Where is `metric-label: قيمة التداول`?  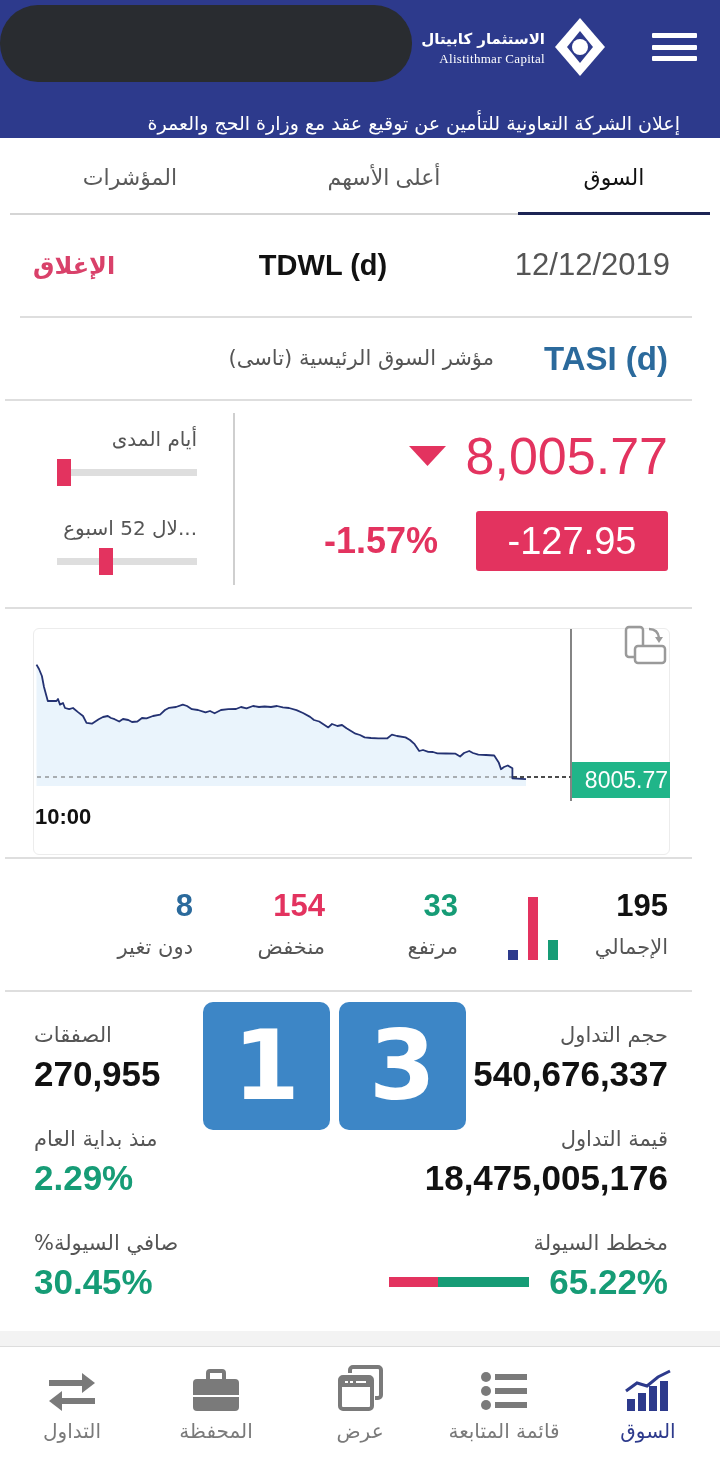
metric-label: قيمة التداول is located at coordinates (614, 1139).